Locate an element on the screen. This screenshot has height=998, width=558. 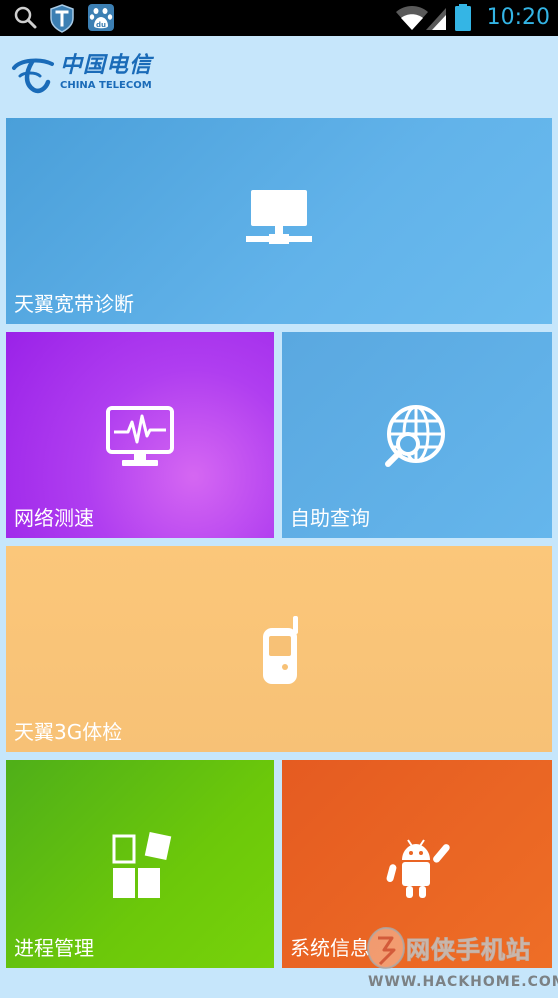
tile-system-info: 系统信息 is located at coordinates (417, 864).